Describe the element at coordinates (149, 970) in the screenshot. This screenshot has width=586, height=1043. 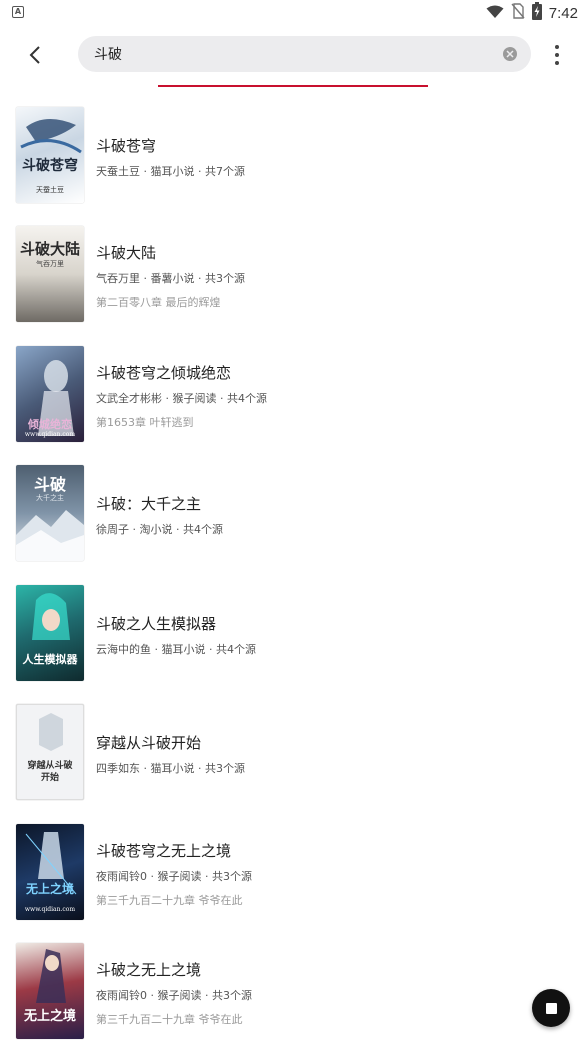
I see `book-title: 斗破之无上之境` at that location.